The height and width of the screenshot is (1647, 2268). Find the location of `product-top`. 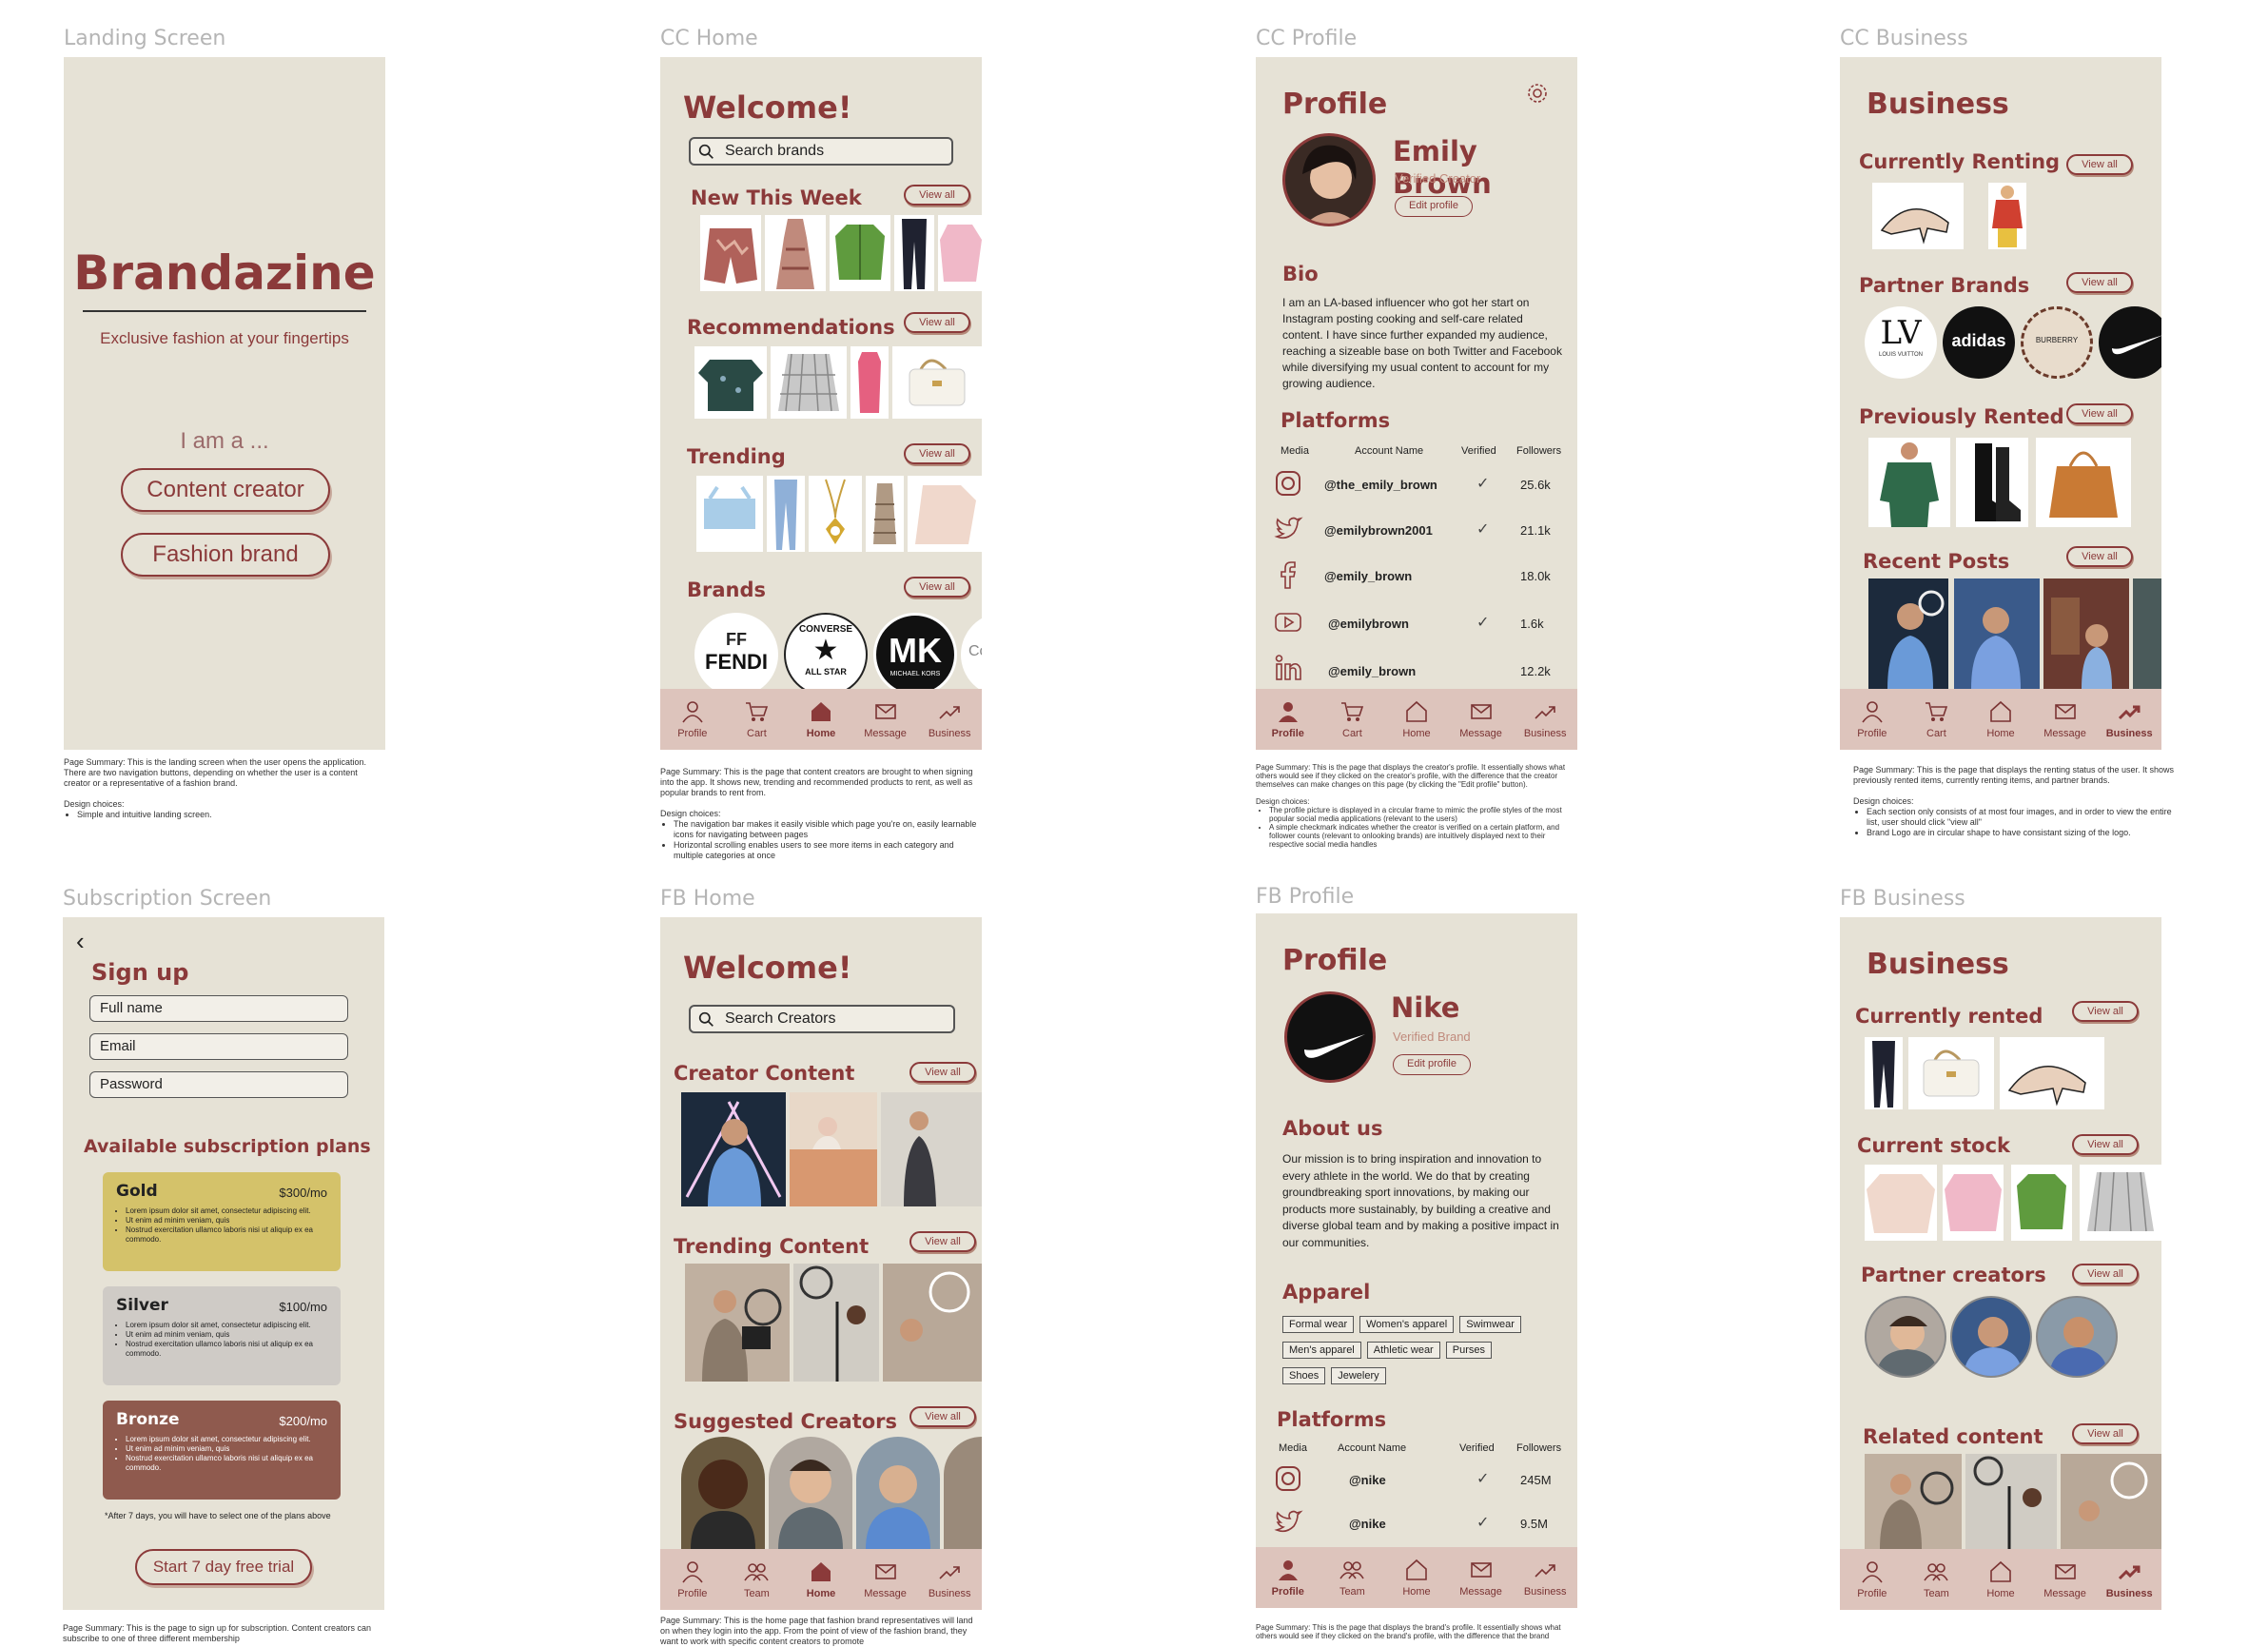

product-top is located at coordinates (730, 382).